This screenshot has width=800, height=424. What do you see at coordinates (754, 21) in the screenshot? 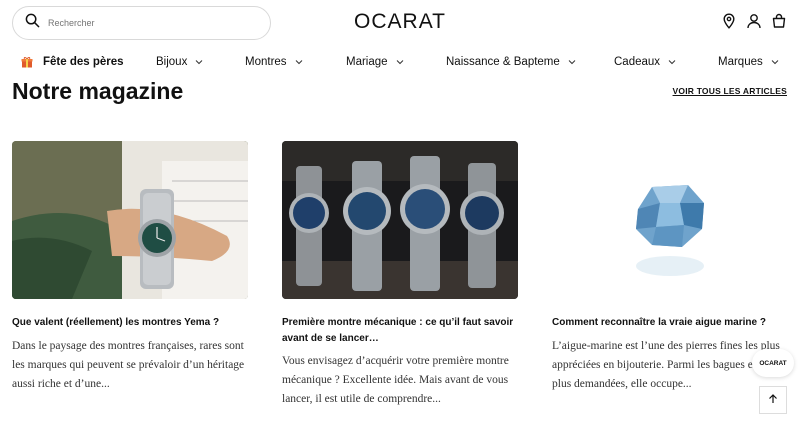
I see `user-icon` at bounding box center [754, 21].